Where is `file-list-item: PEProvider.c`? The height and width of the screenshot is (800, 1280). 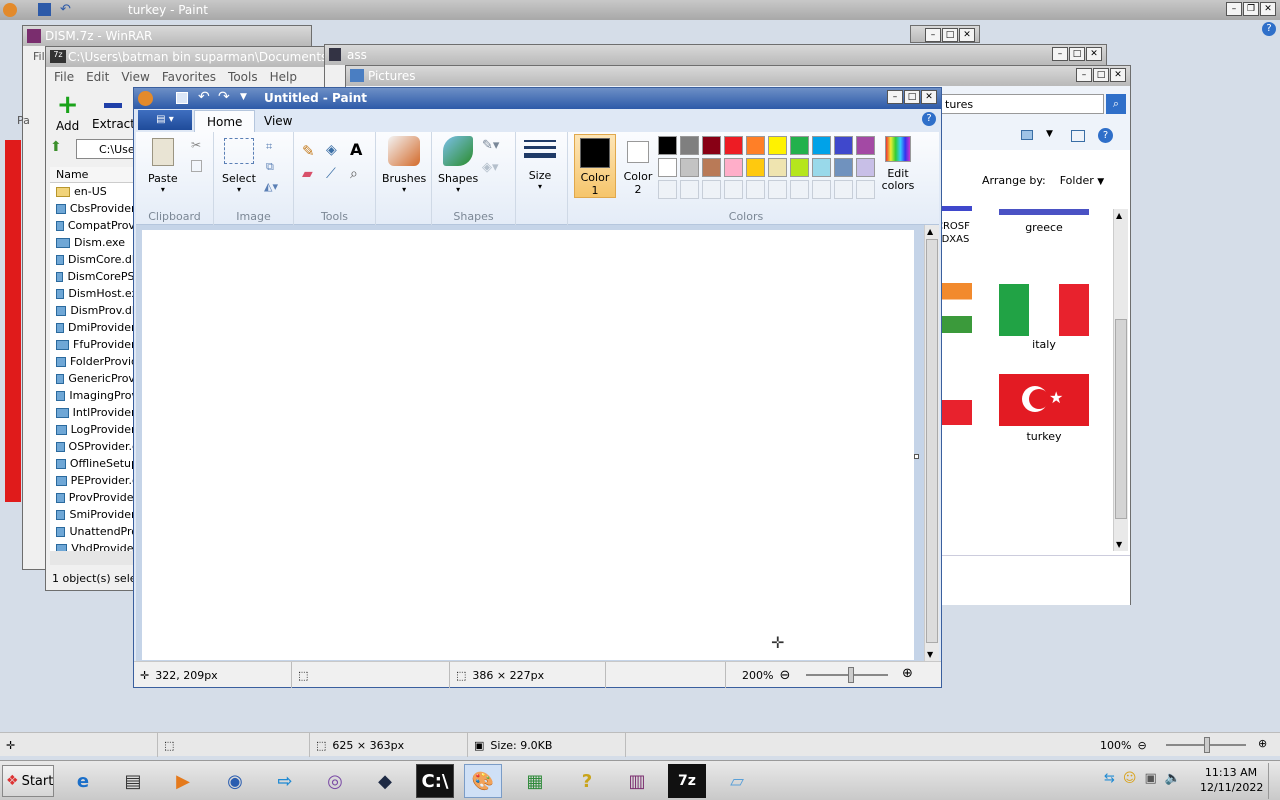
file-list-item: PEProvider.c is located at coordinates (94, 480).